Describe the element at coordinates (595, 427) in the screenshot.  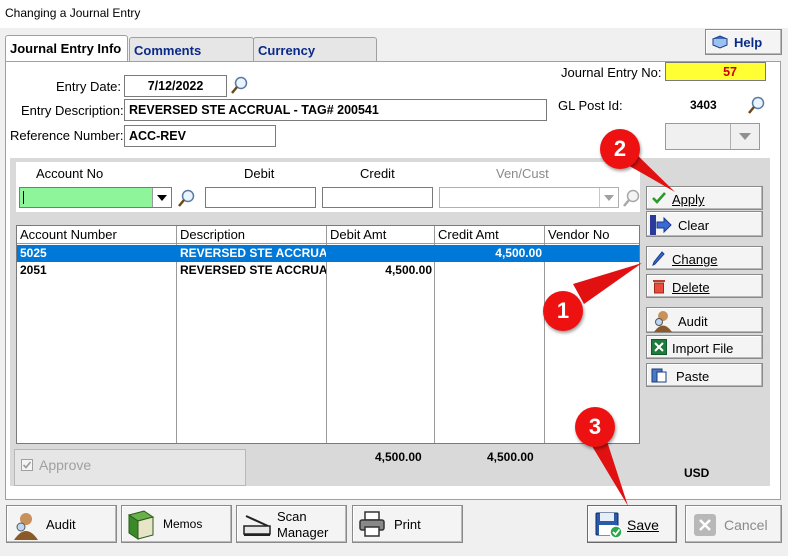
I see `callout-badge-3: 3` at that location.